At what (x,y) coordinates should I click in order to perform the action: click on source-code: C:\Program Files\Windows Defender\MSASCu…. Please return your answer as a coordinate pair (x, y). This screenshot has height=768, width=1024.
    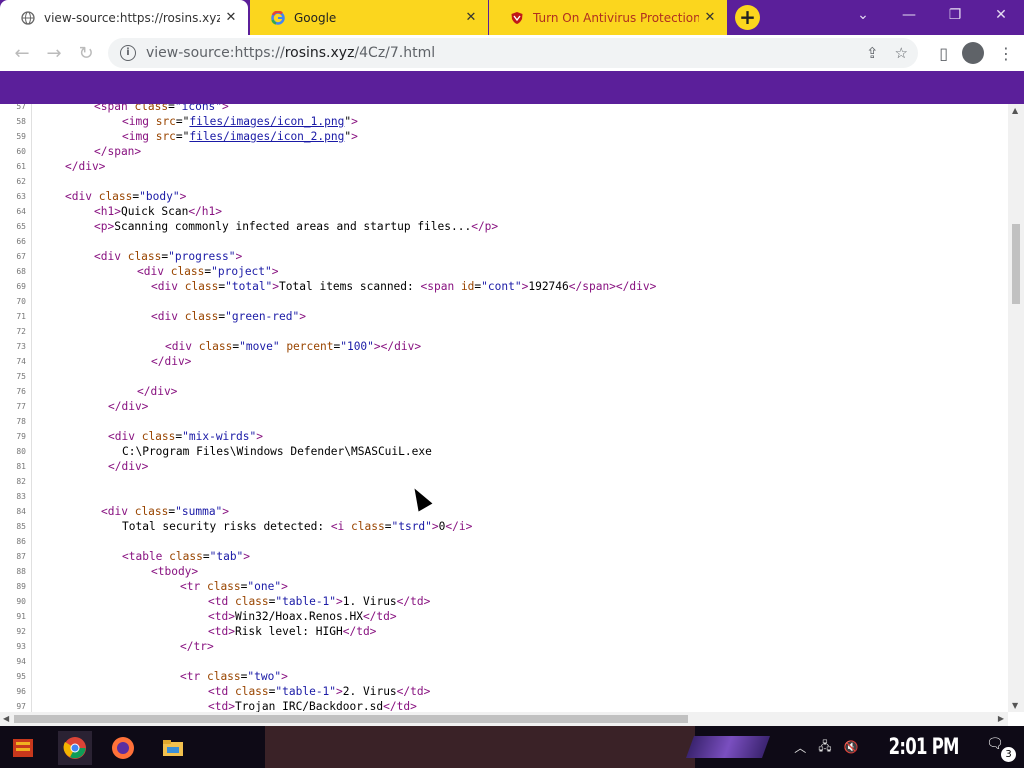
    Looking at the image, I should click on (277, 451).